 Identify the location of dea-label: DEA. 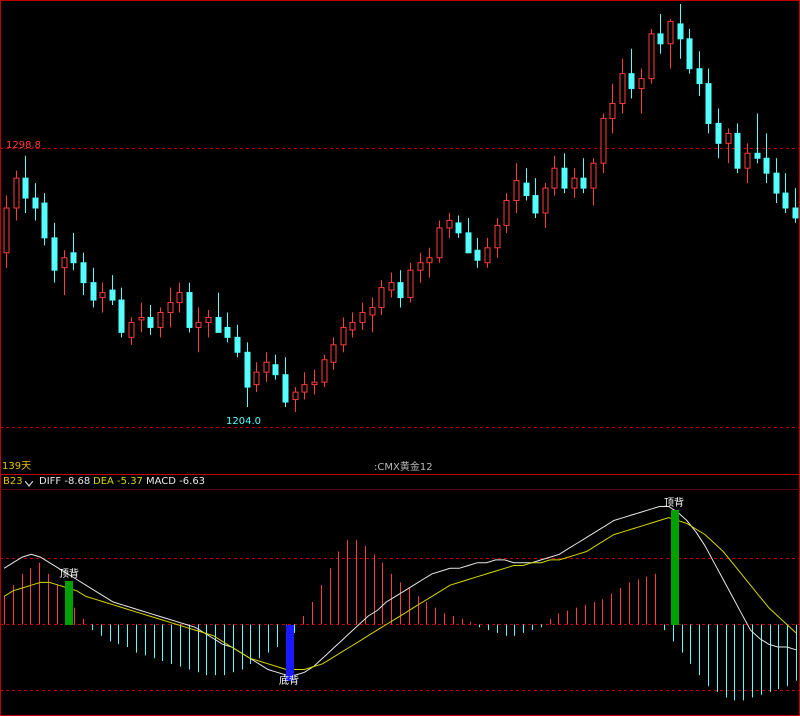
(103, 481).